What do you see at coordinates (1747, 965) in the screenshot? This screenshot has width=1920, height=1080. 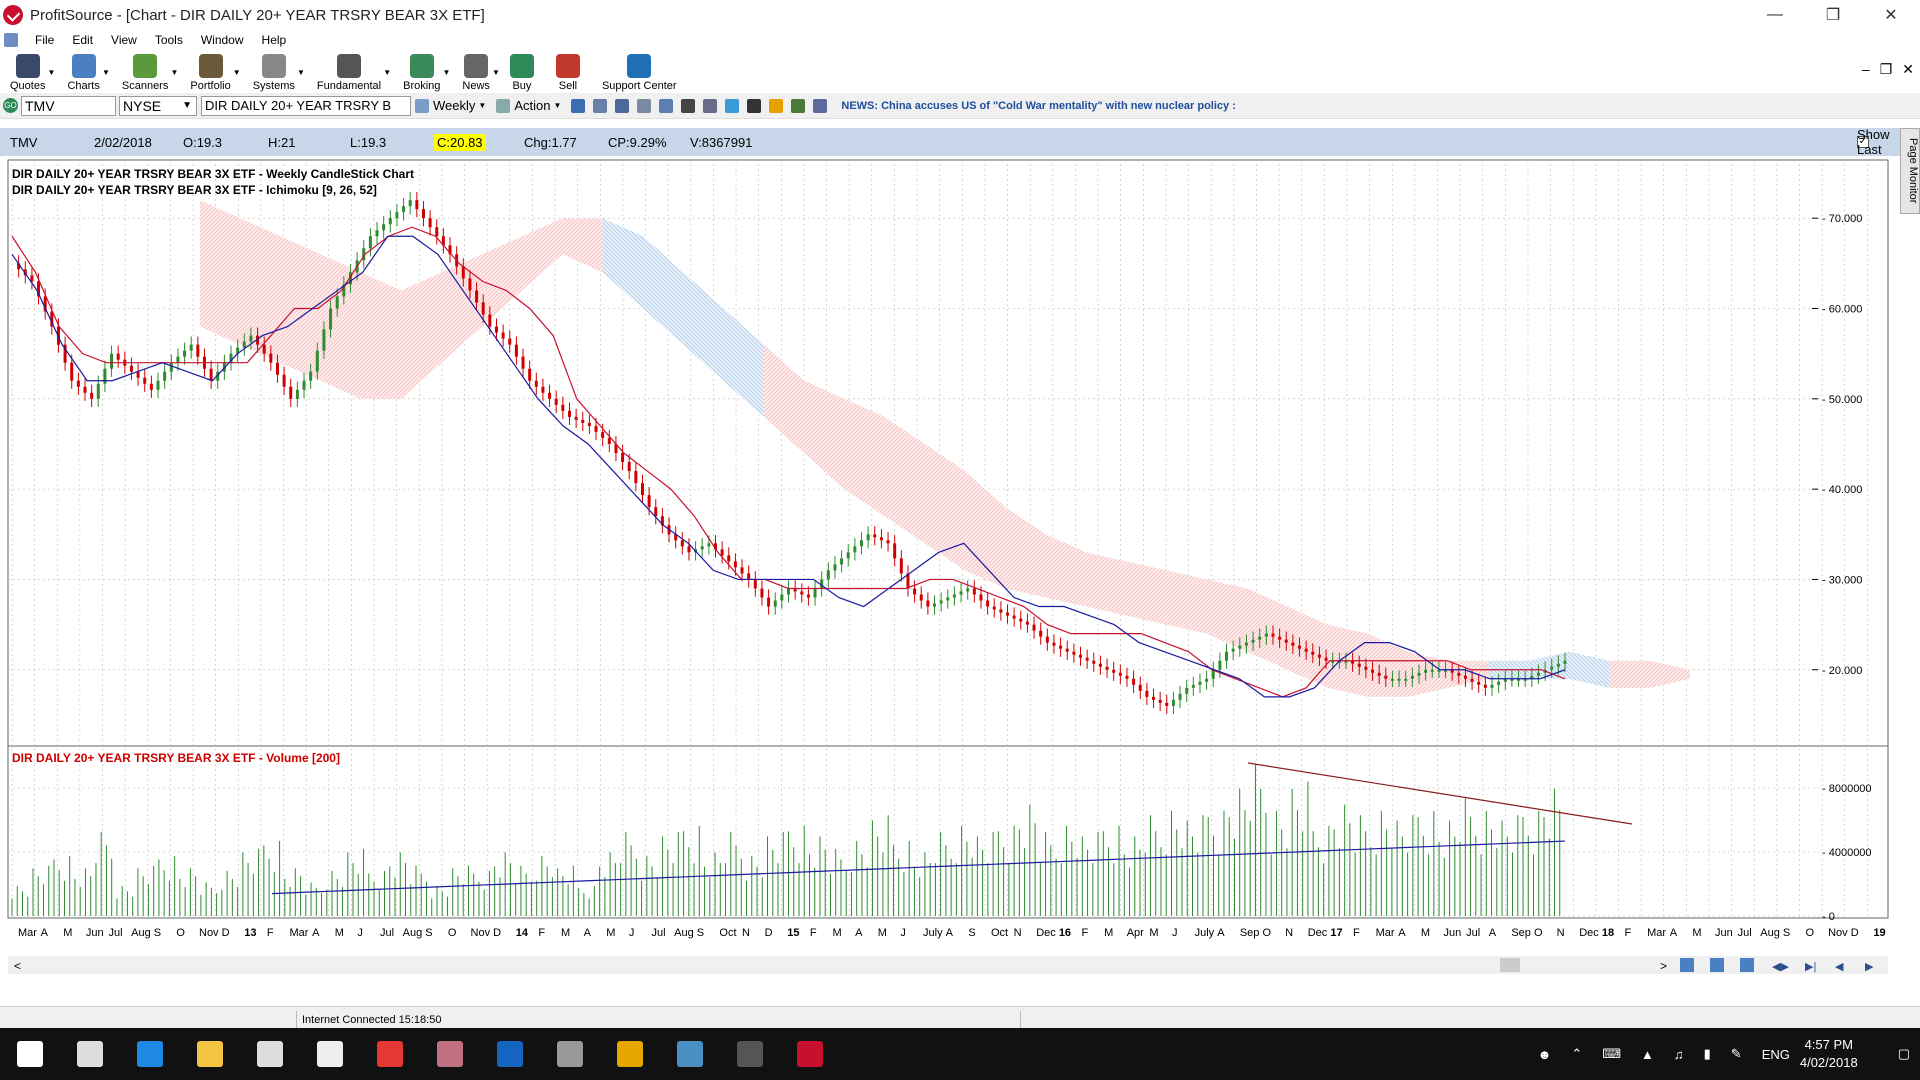 I see `zoom-fit-icon` at bounding box center [1747, 965].